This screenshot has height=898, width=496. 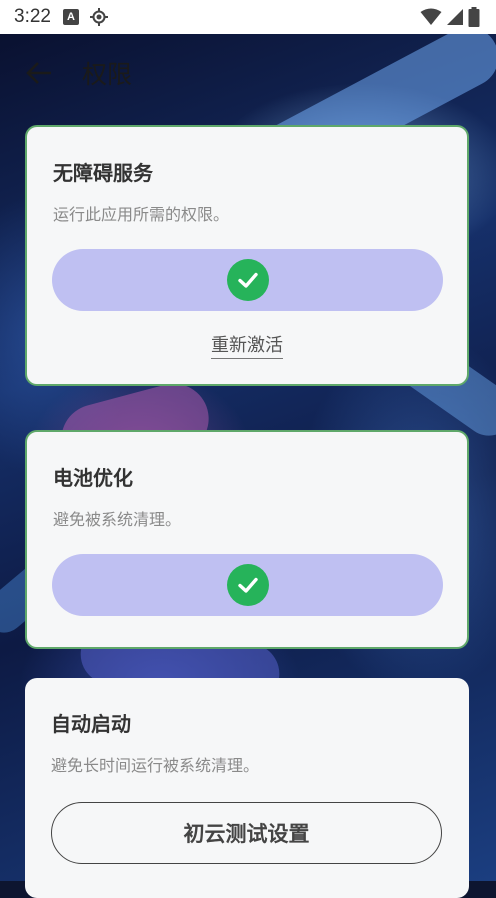 What do you see at coordinates (39, 73) in the screenshot?
I see `back-arrow-icon` at bounding box center [39, 73].